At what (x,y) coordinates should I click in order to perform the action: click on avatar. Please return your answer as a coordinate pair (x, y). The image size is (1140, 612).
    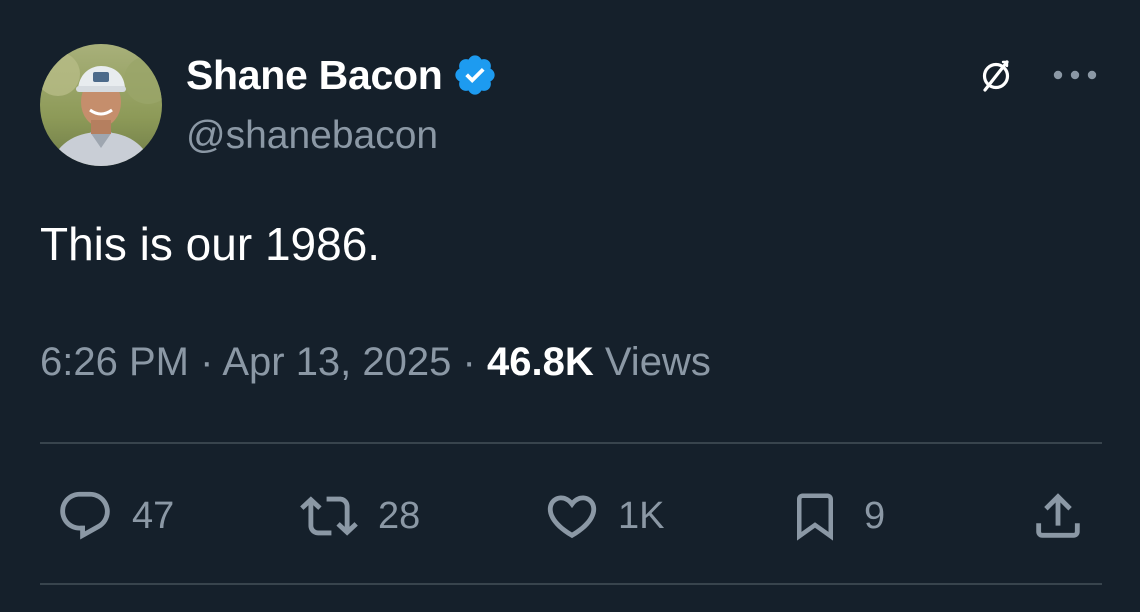
    Looking at the image, I should click on (101, 105).